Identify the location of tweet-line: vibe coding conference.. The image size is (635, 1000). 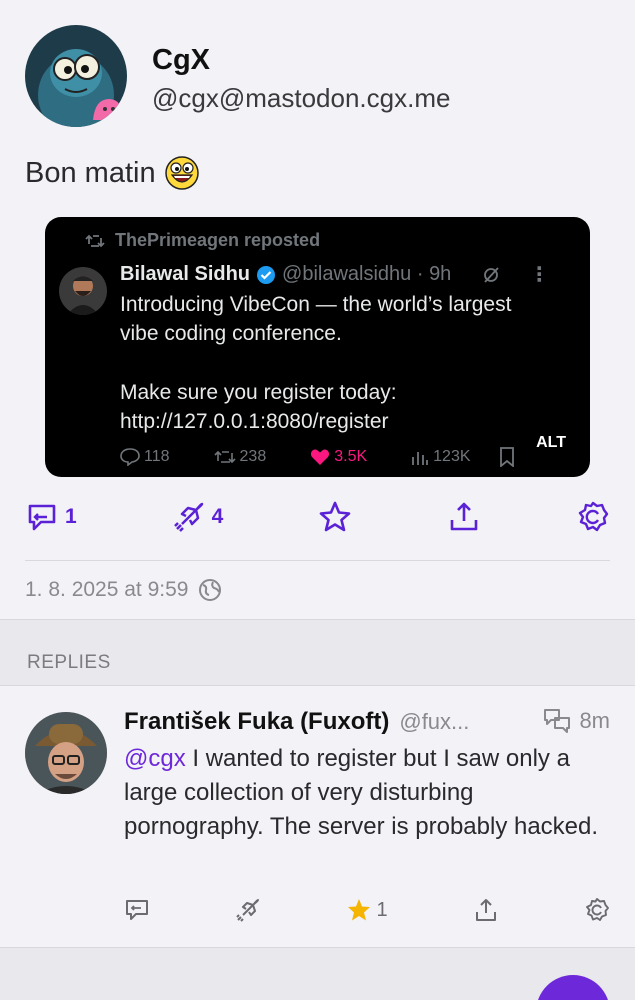
(231, 333).